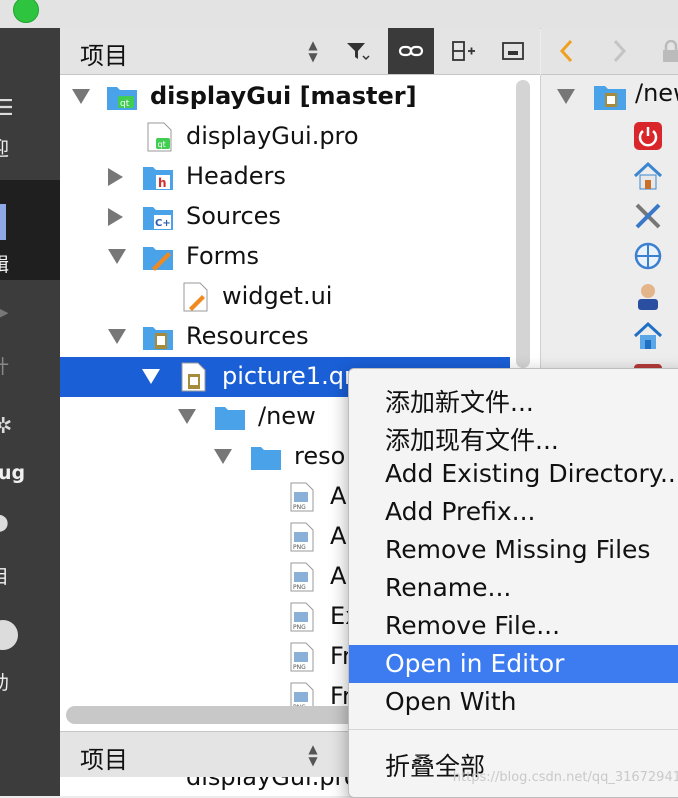  Describe the element at coordinates (4, 365) in the screenshot. I see `mode-label: 计` at that location.